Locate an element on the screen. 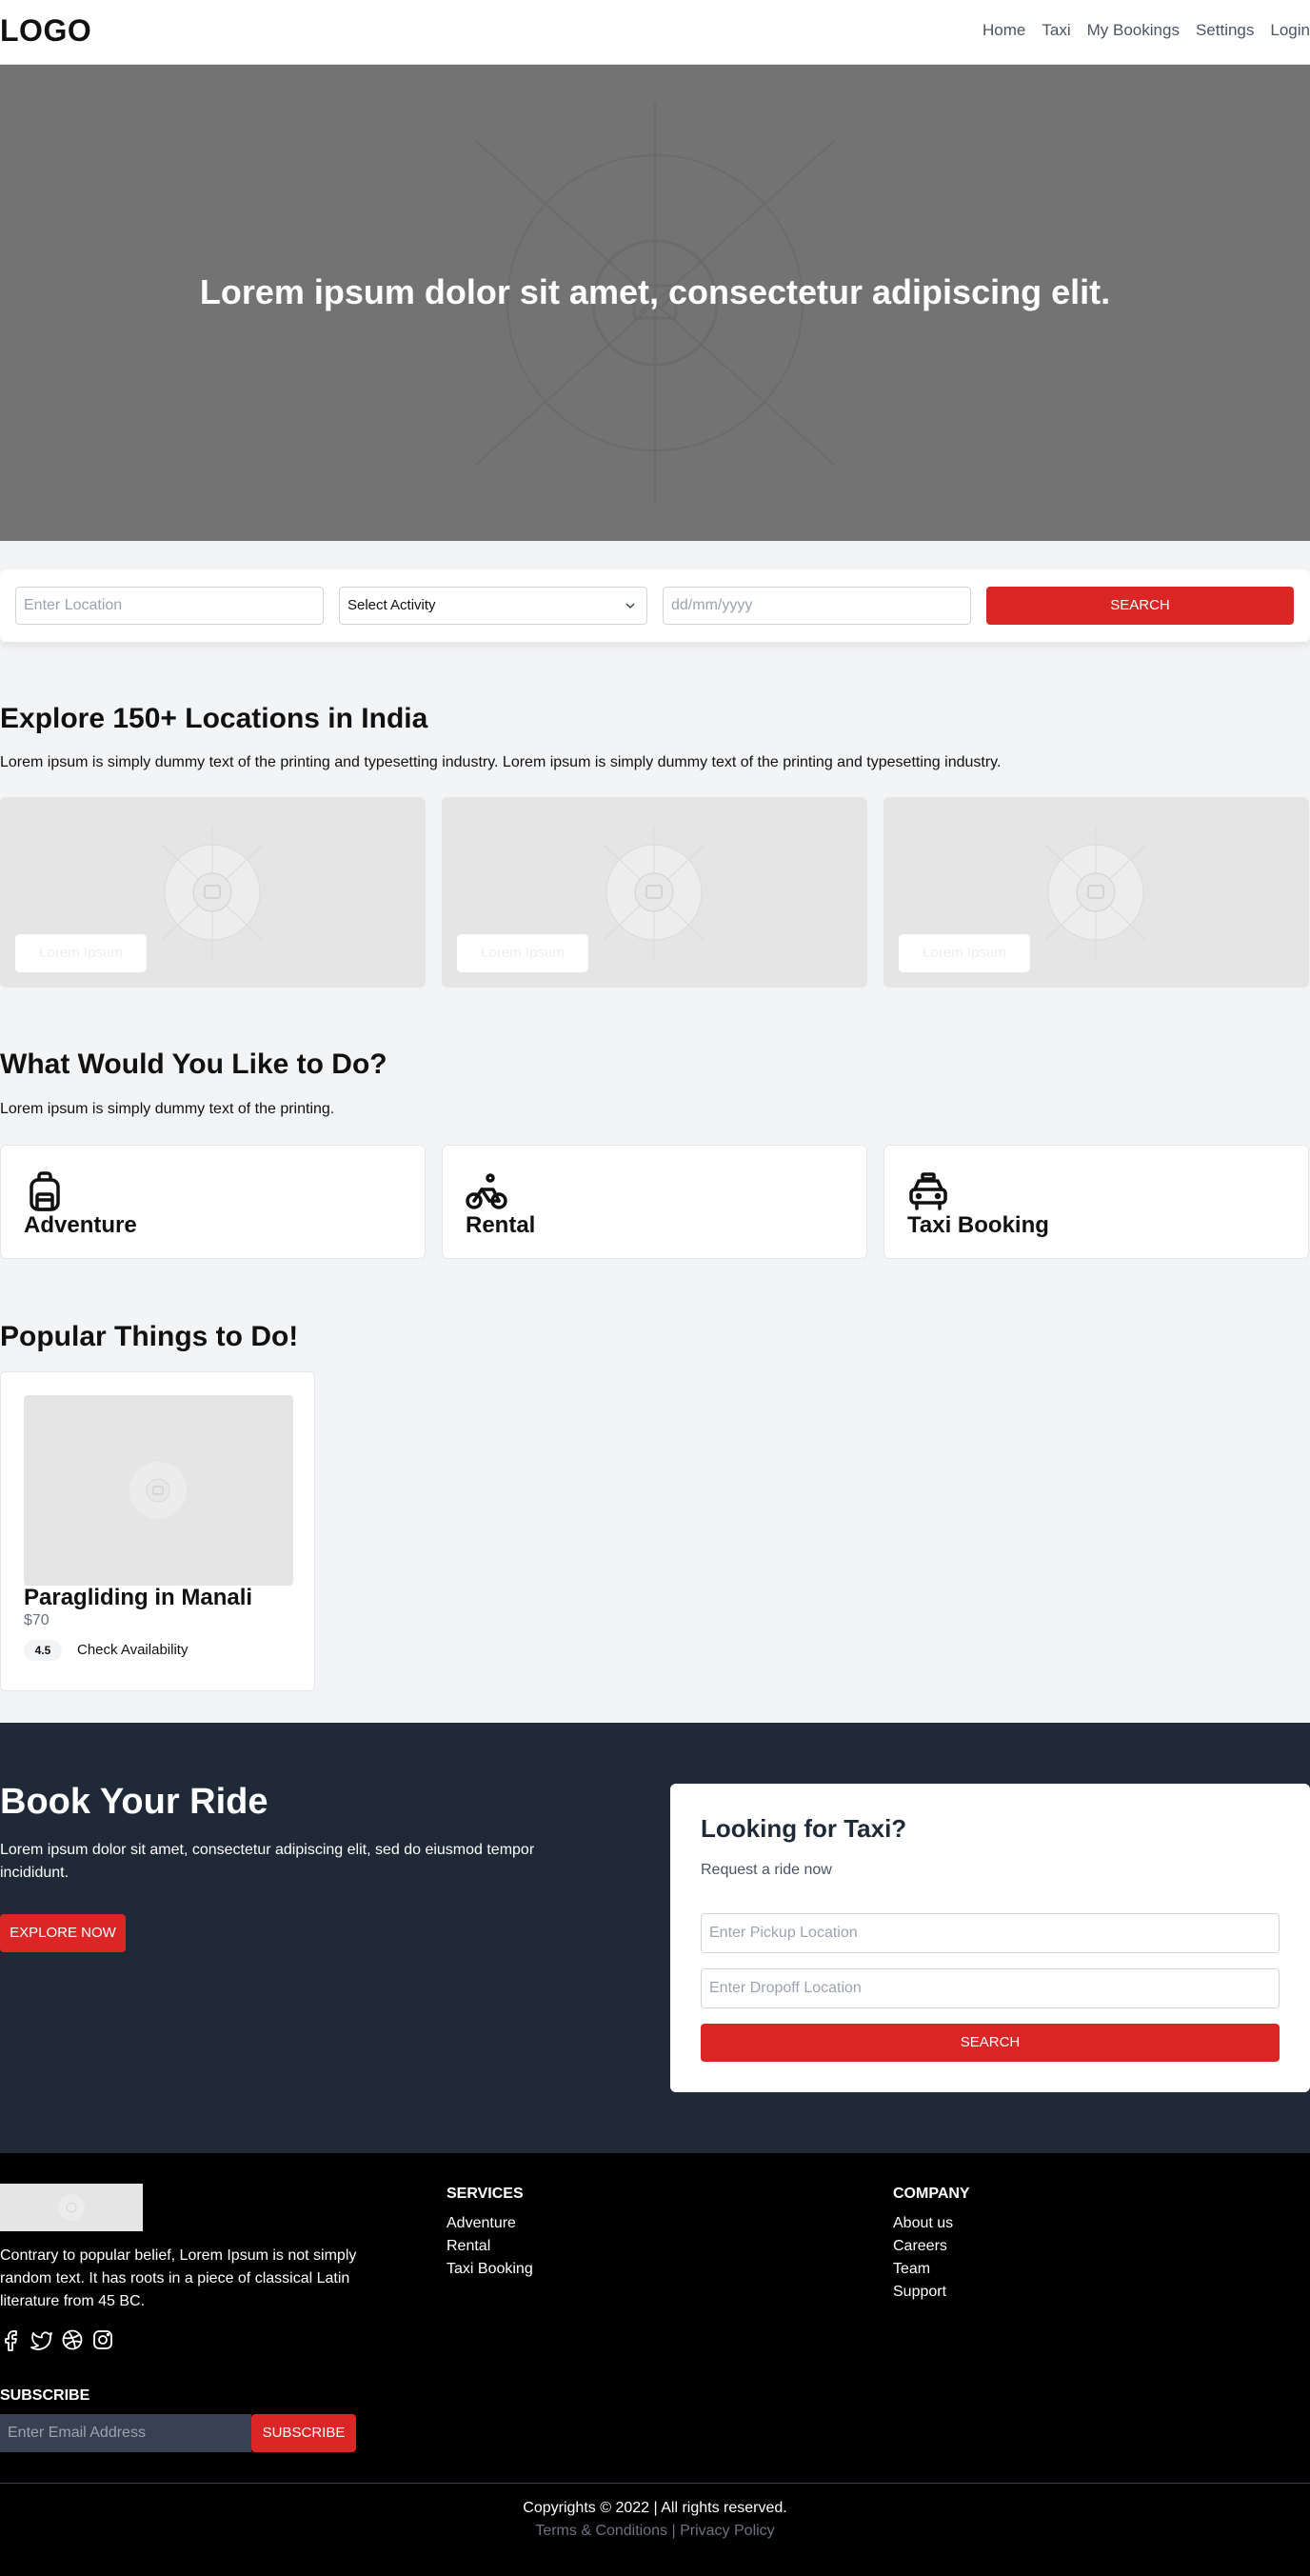 The image size is (1310, 2576). taxi-card-title: Looking for Taxi? is located at coordinates (804, 1828).